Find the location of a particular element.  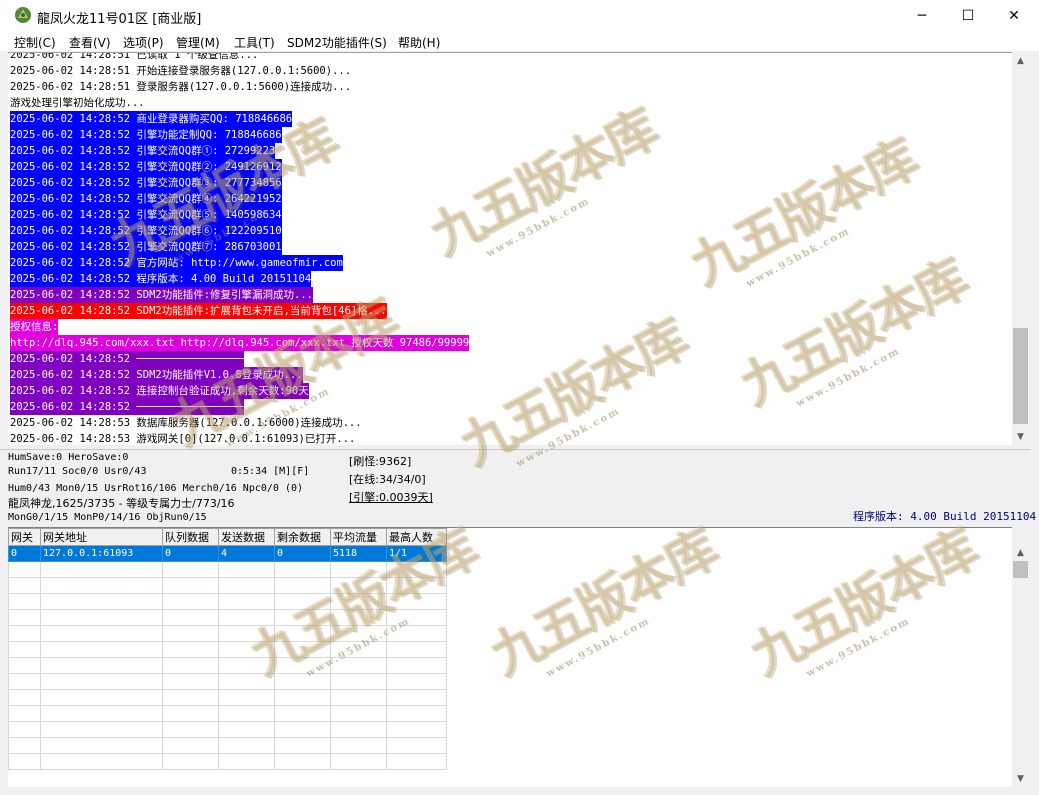

column-header: 最高人数 is located at coordinates (416, 537).